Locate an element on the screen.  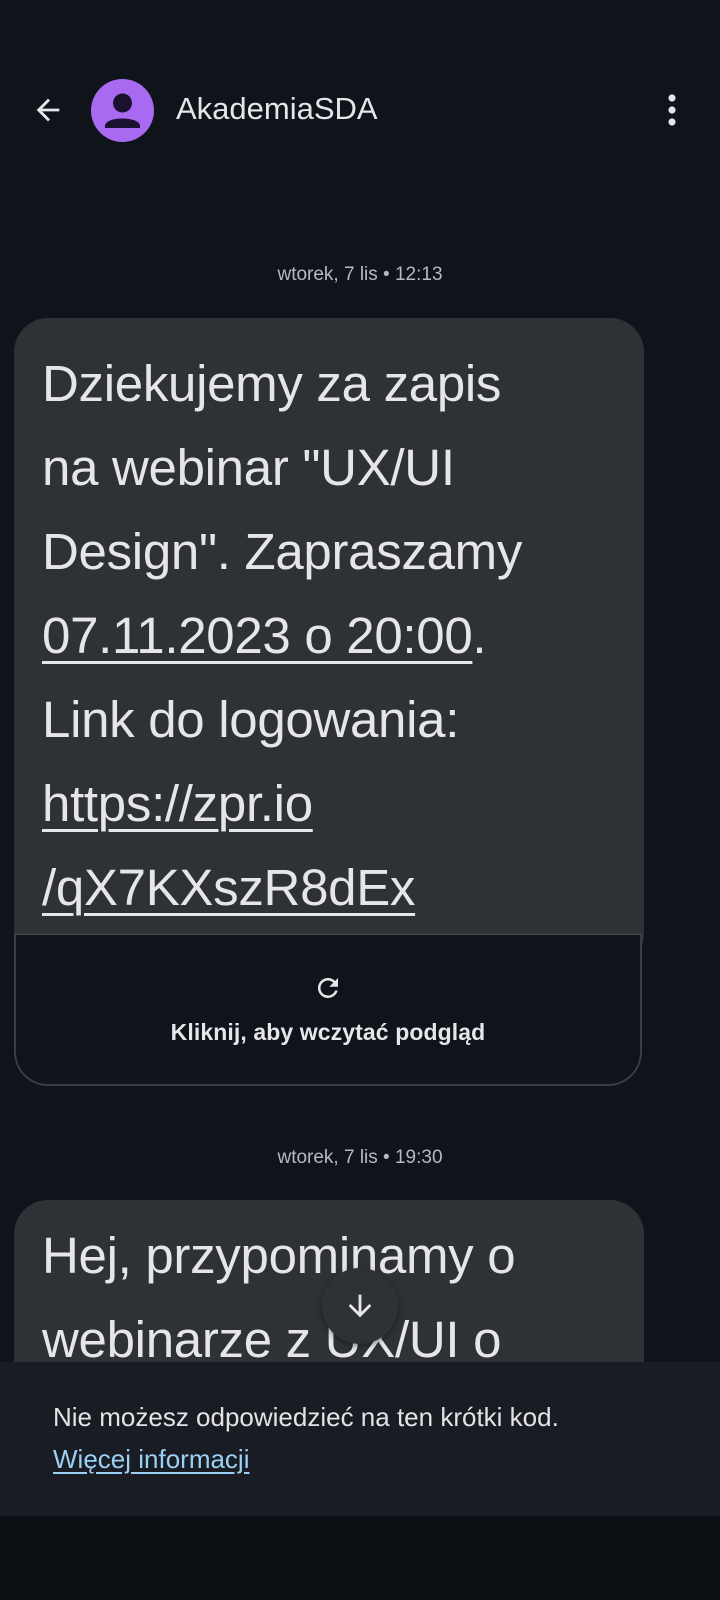
message-timestamp: wtorek, 7 lis • 19:30 is located at coordinates (360, 1157).